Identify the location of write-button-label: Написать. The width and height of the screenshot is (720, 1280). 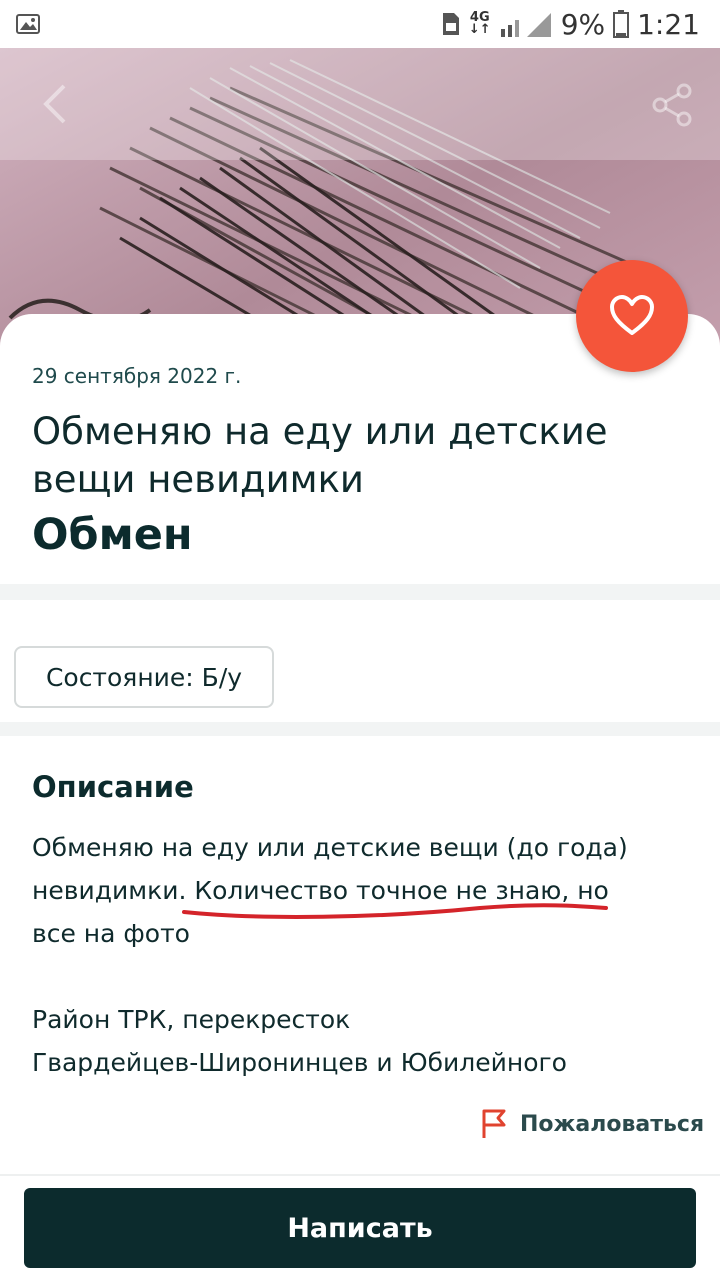
(360, 1228).